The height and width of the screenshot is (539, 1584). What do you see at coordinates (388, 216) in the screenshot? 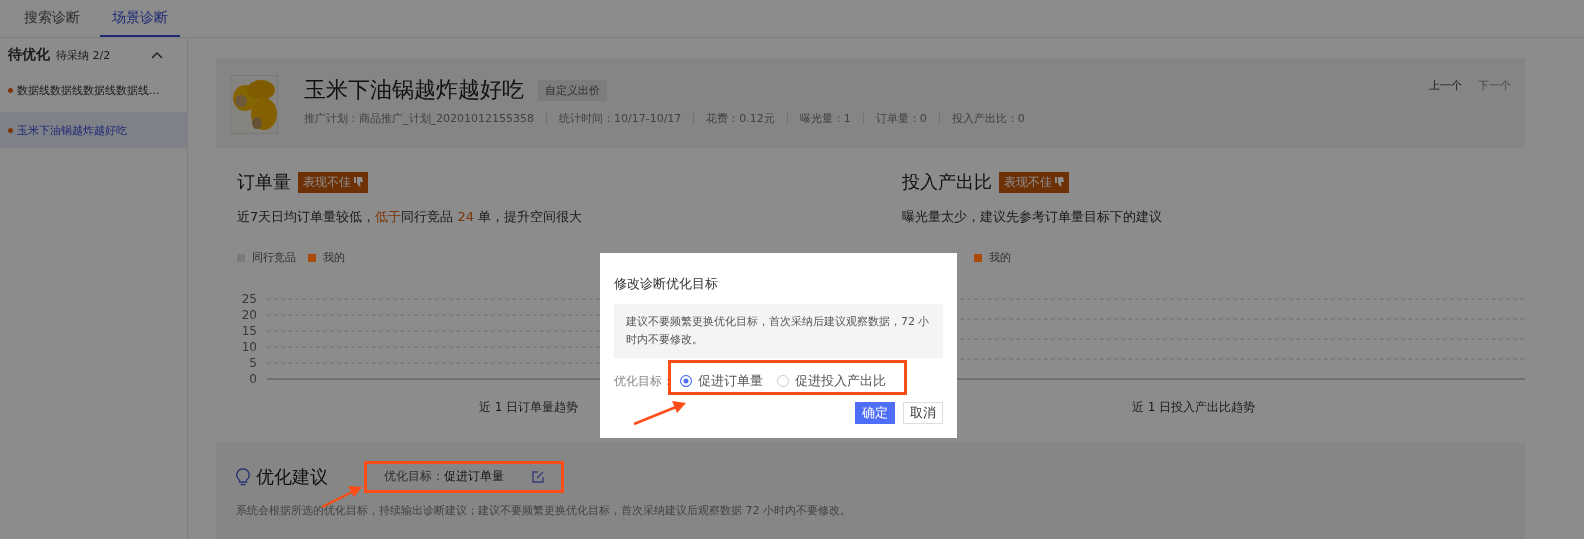
I see `description-text: 低于` at bounding box center [388, 216].